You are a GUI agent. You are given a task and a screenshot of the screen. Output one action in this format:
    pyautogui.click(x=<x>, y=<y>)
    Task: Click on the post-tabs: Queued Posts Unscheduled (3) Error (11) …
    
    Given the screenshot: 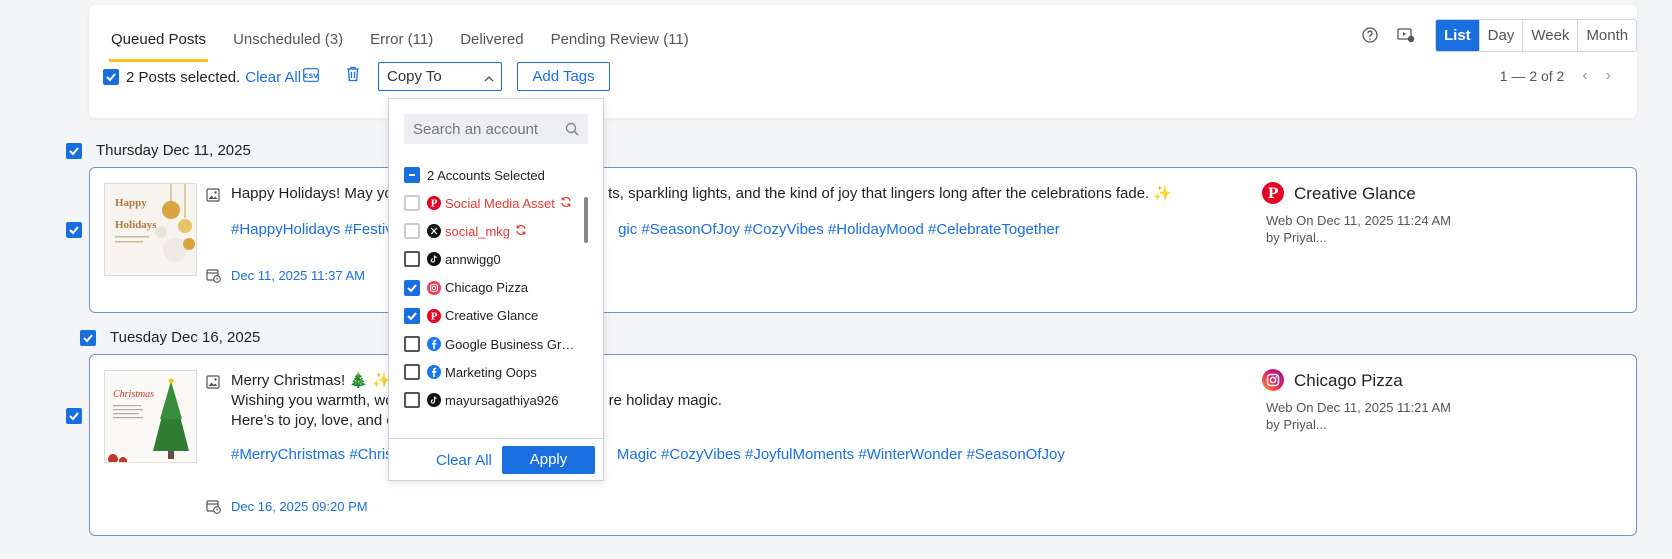 What is the action you would take?
    pyautogui.click(x=411, y=43)
    